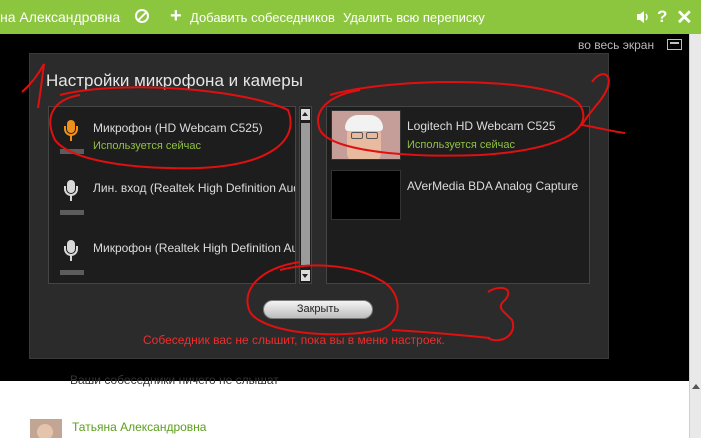  Describe the element at coordinates (194, 248) in the screenshot. I see `microphone-name: Микрофон (Realtek High Definition Audio)` at that location.